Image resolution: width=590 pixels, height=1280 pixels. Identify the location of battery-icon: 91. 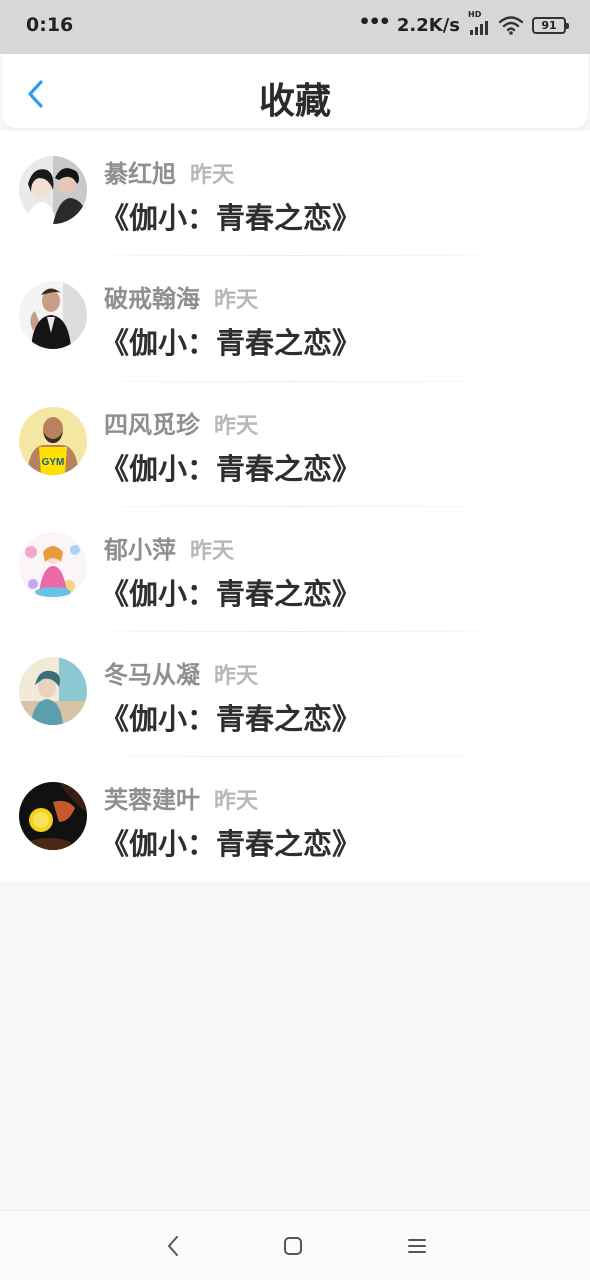
(550, 25).